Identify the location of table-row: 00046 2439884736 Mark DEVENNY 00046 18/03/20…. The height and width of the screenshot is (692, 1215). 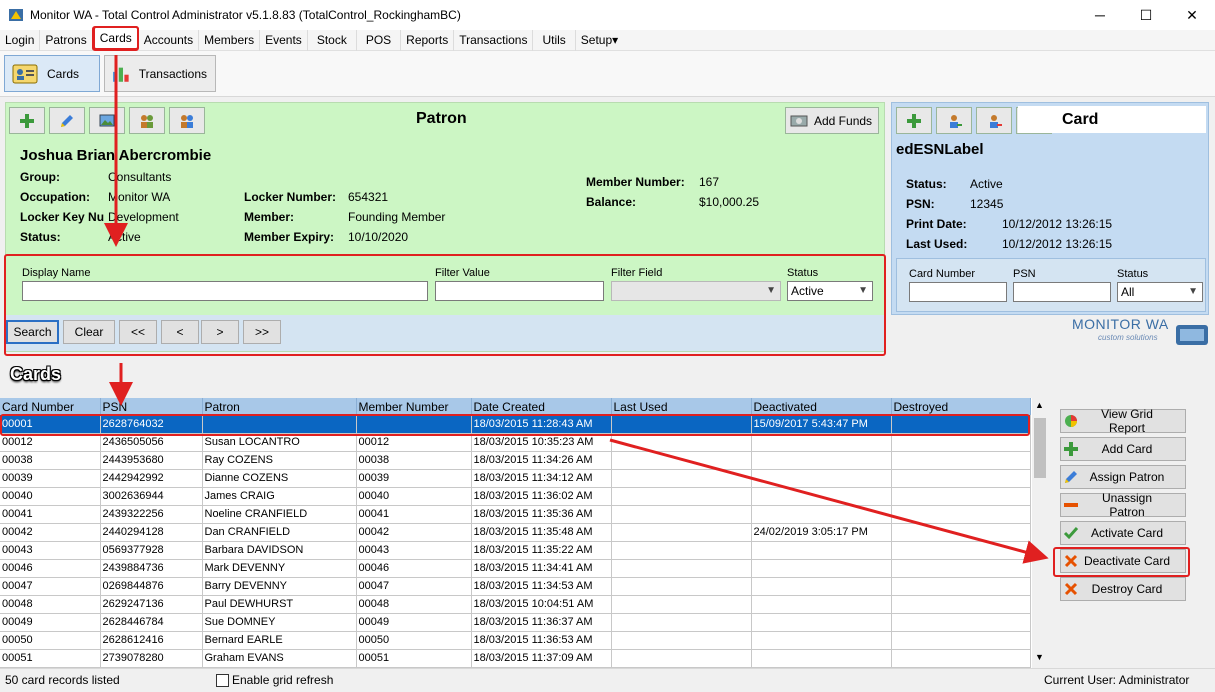
(515, 568).